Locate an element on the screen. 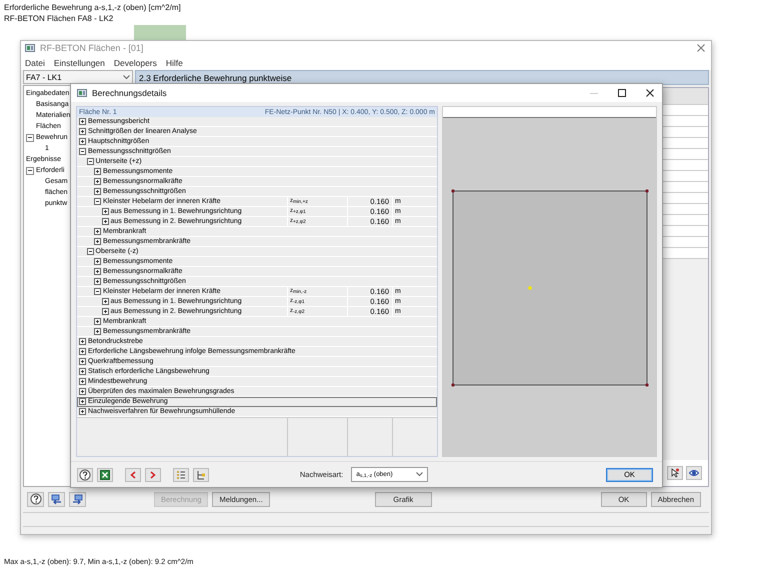 The width and height of the screenshot is (760, 570). cursor-icon is located at coordinates (675, 473).